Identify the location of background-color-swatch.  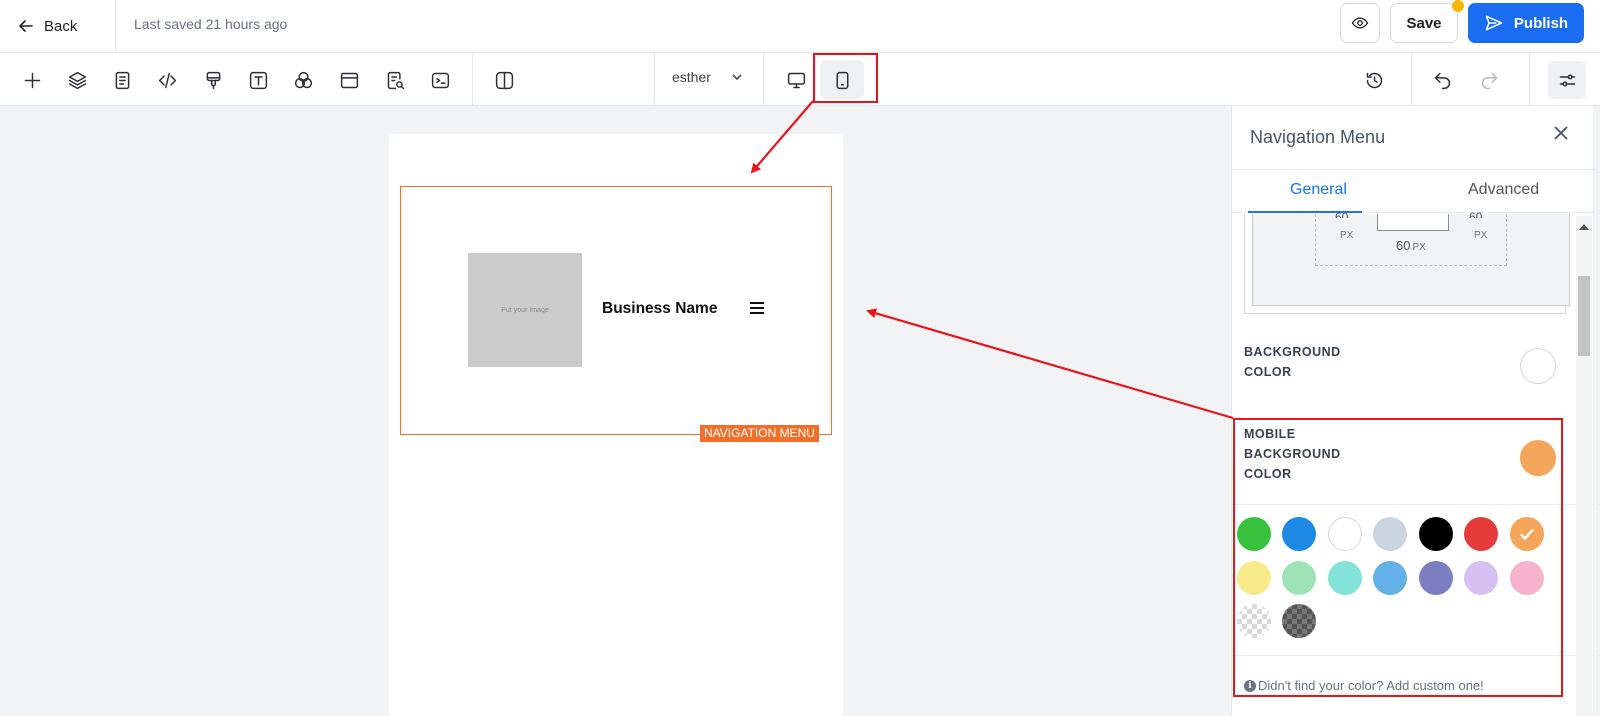
(1538, 366).